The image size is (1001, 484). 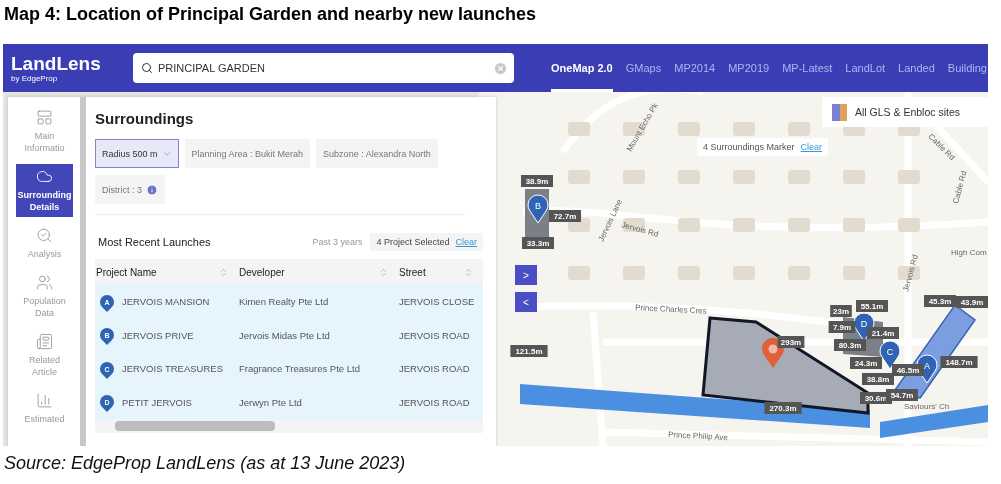 What do you see at coordinates (883, 333) in the screenshot?
I see `distance-label: 21.4m` at bounding box center [883, 333].